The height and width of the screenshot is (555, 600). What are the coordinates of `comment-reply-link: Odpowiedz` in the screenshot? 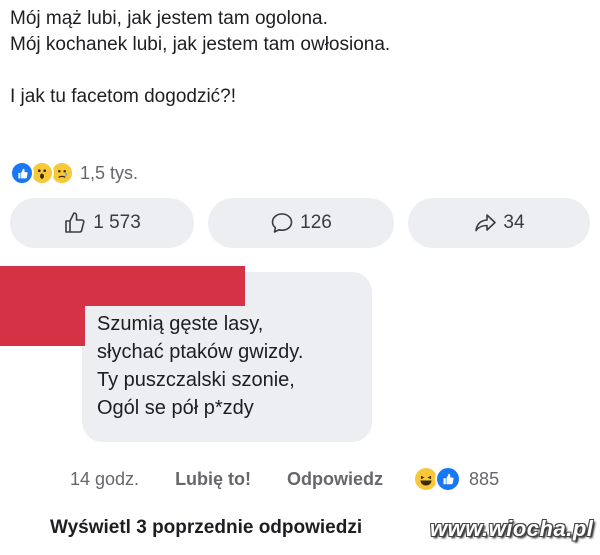 It's located at (335, 479).